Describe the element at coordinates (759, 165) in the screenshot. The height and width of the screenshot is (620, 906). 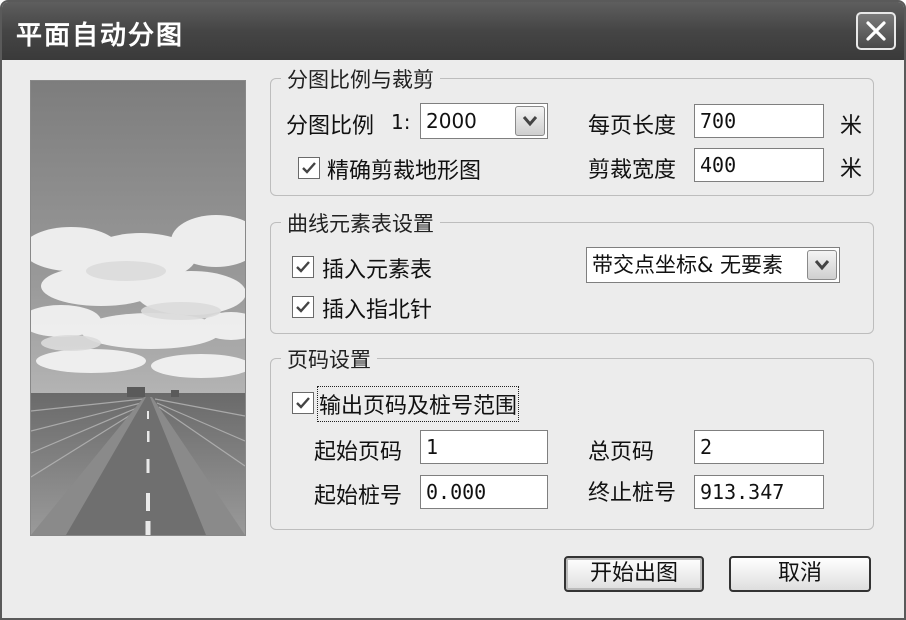
I see `clip-width-input: 400` at that location.